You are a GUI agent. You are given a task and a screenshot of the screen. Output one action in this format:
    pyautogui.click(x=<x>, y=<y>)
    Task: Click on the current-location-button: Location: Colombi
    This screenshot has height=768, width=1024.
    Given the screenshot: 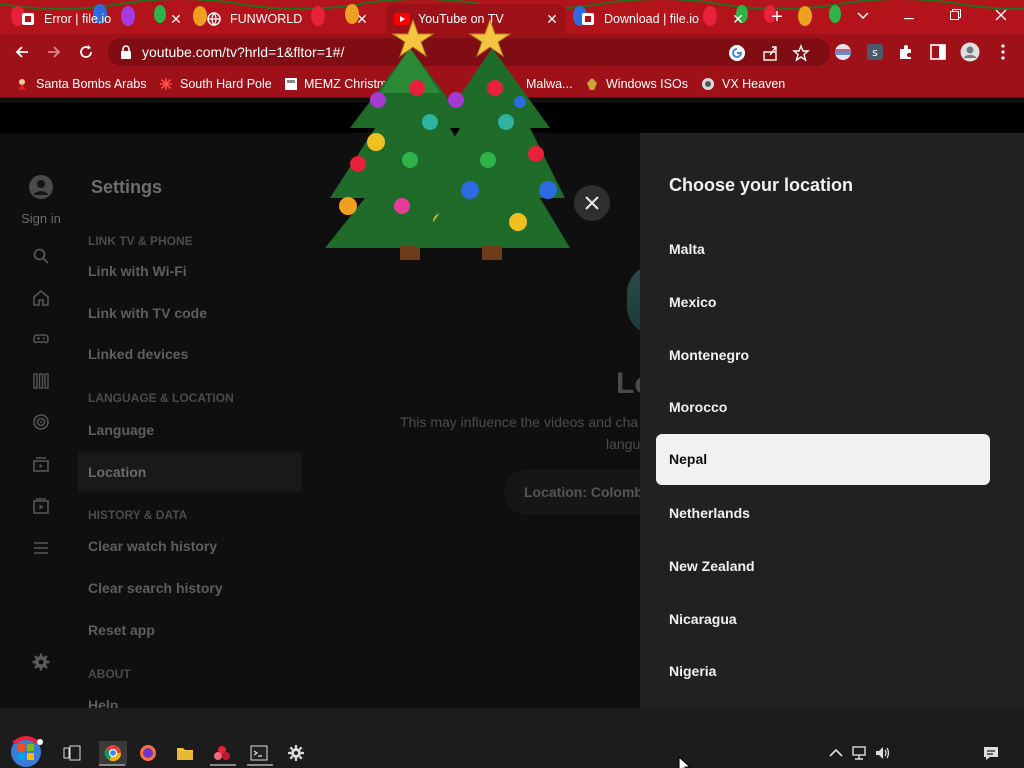 What is the action you would take?
    pyautogui.click(x=575, y=492)
    